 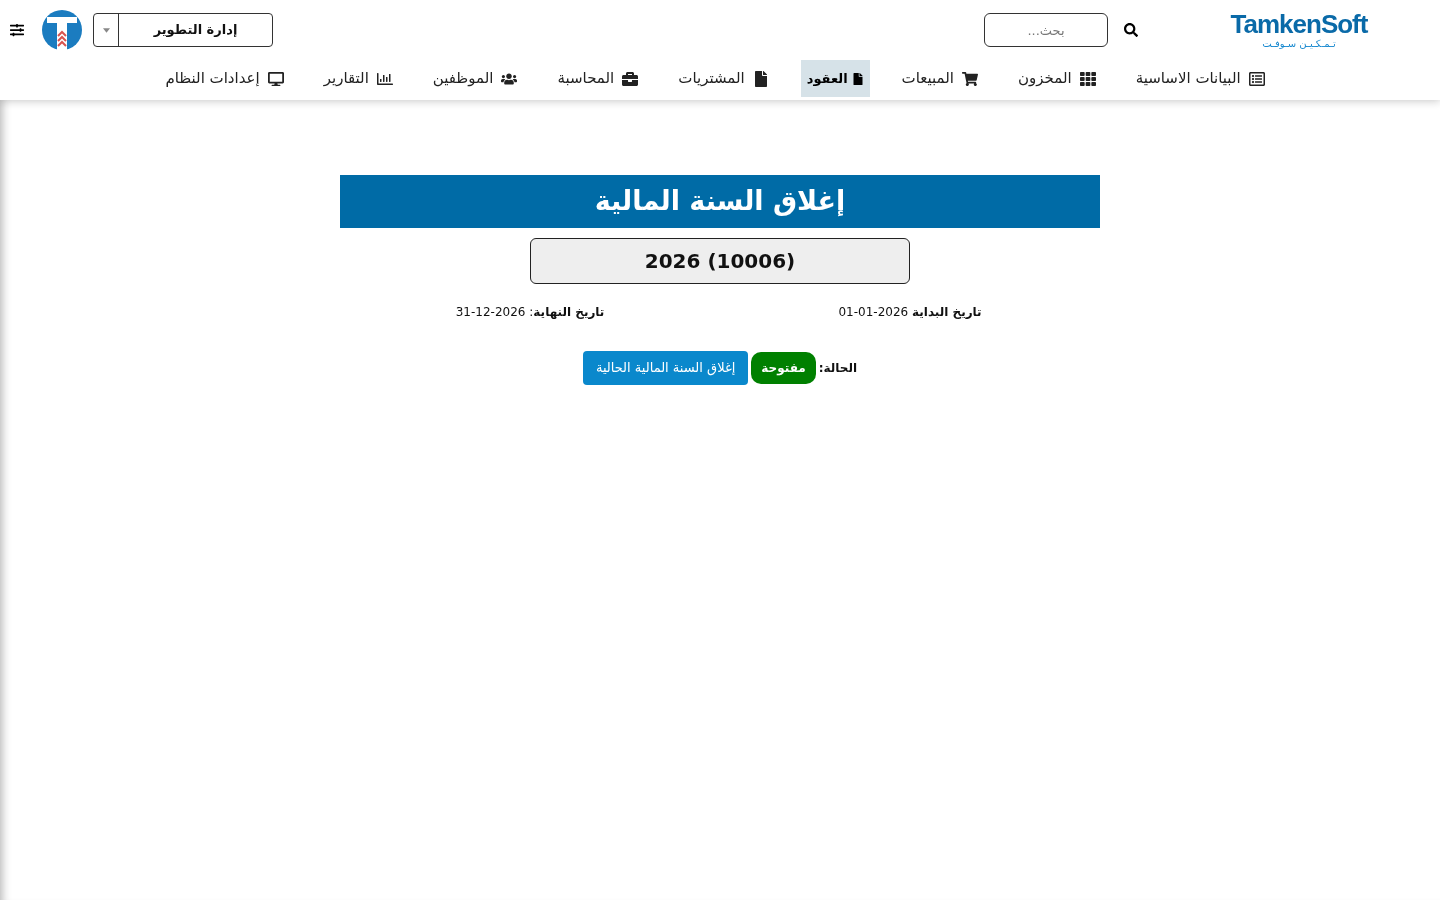 What do you see at coordinates (17, 30) in the screenshot?
I see `sliders-icon` at bounding box center [17, 30].